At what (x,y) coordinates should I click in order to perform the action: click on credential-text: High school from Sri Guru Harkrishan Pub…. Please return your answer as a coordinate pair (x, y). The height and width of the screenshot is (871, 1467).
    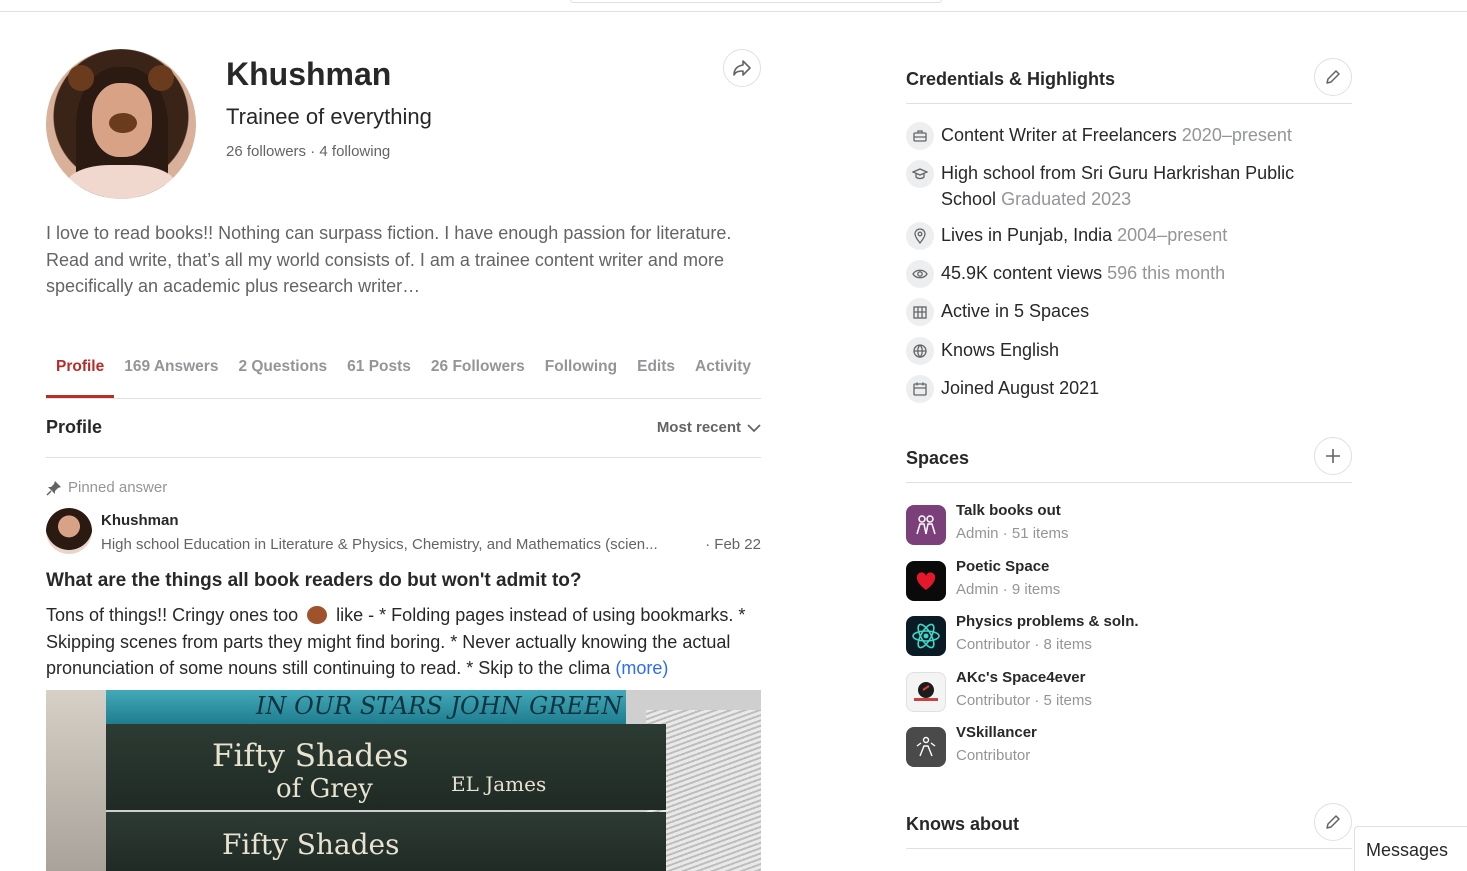
    Looking at the image, I should click on (1146, 186).